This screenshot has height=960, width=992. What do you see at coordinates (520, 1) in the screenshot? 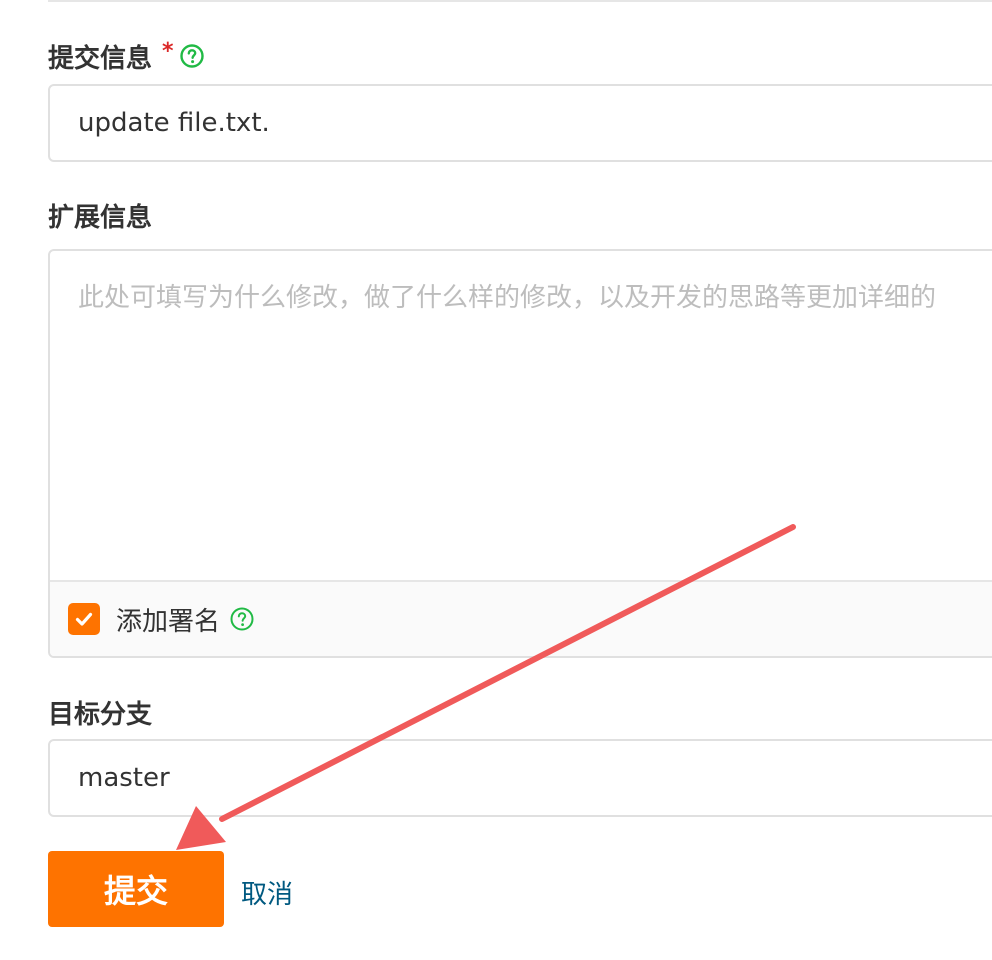
I see `top-divider` at bounding box center [520, 1].